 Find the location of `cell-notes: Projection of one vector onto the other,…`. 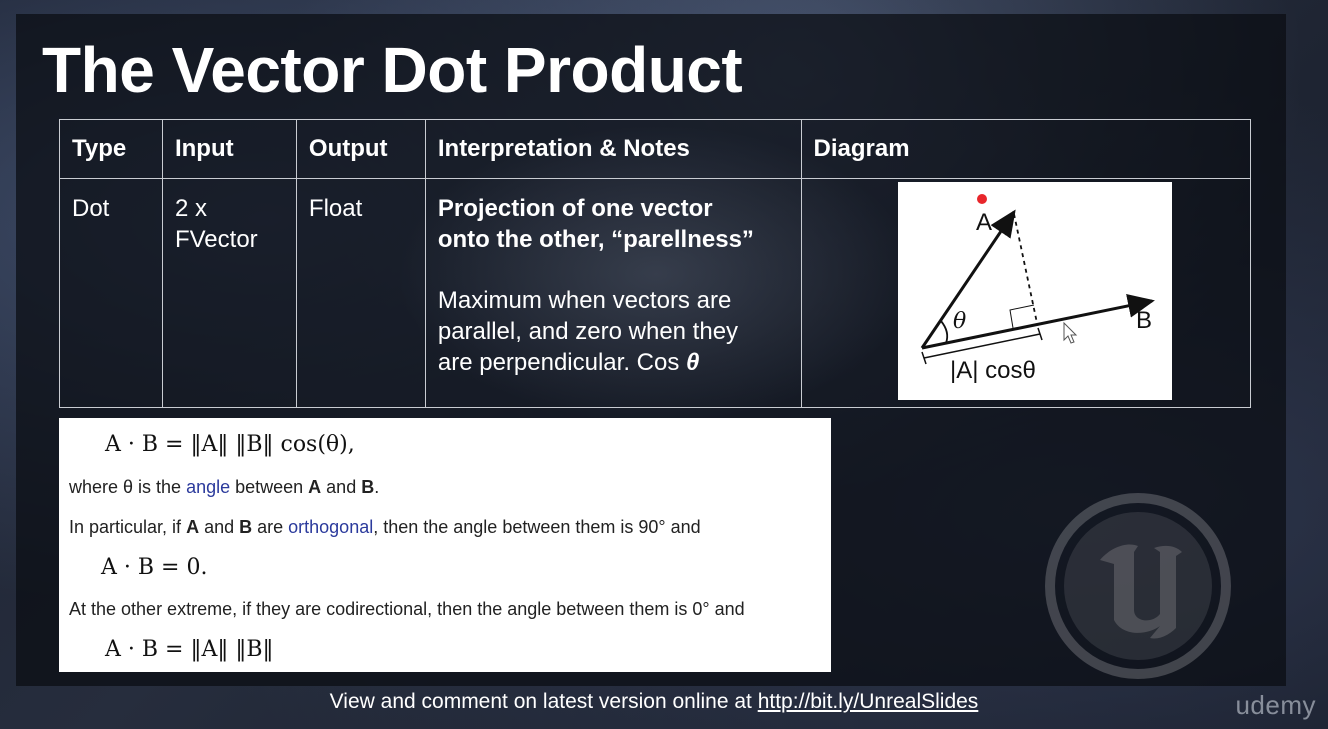

cell-notes: Projection of one vector onto the other,… is located at coordinates (613, 293).